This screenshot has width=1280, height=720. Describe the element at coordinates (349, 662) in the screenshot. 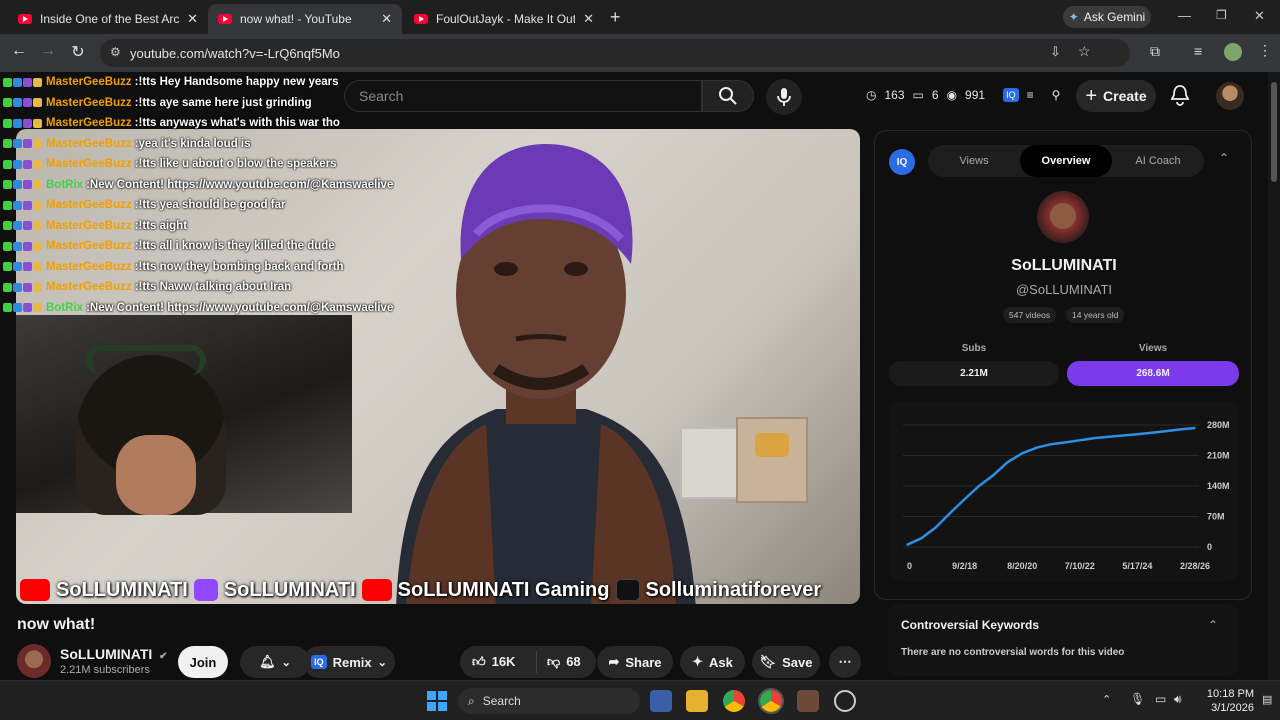

I see `remix-button: IQ Remix ⌄` at that location.